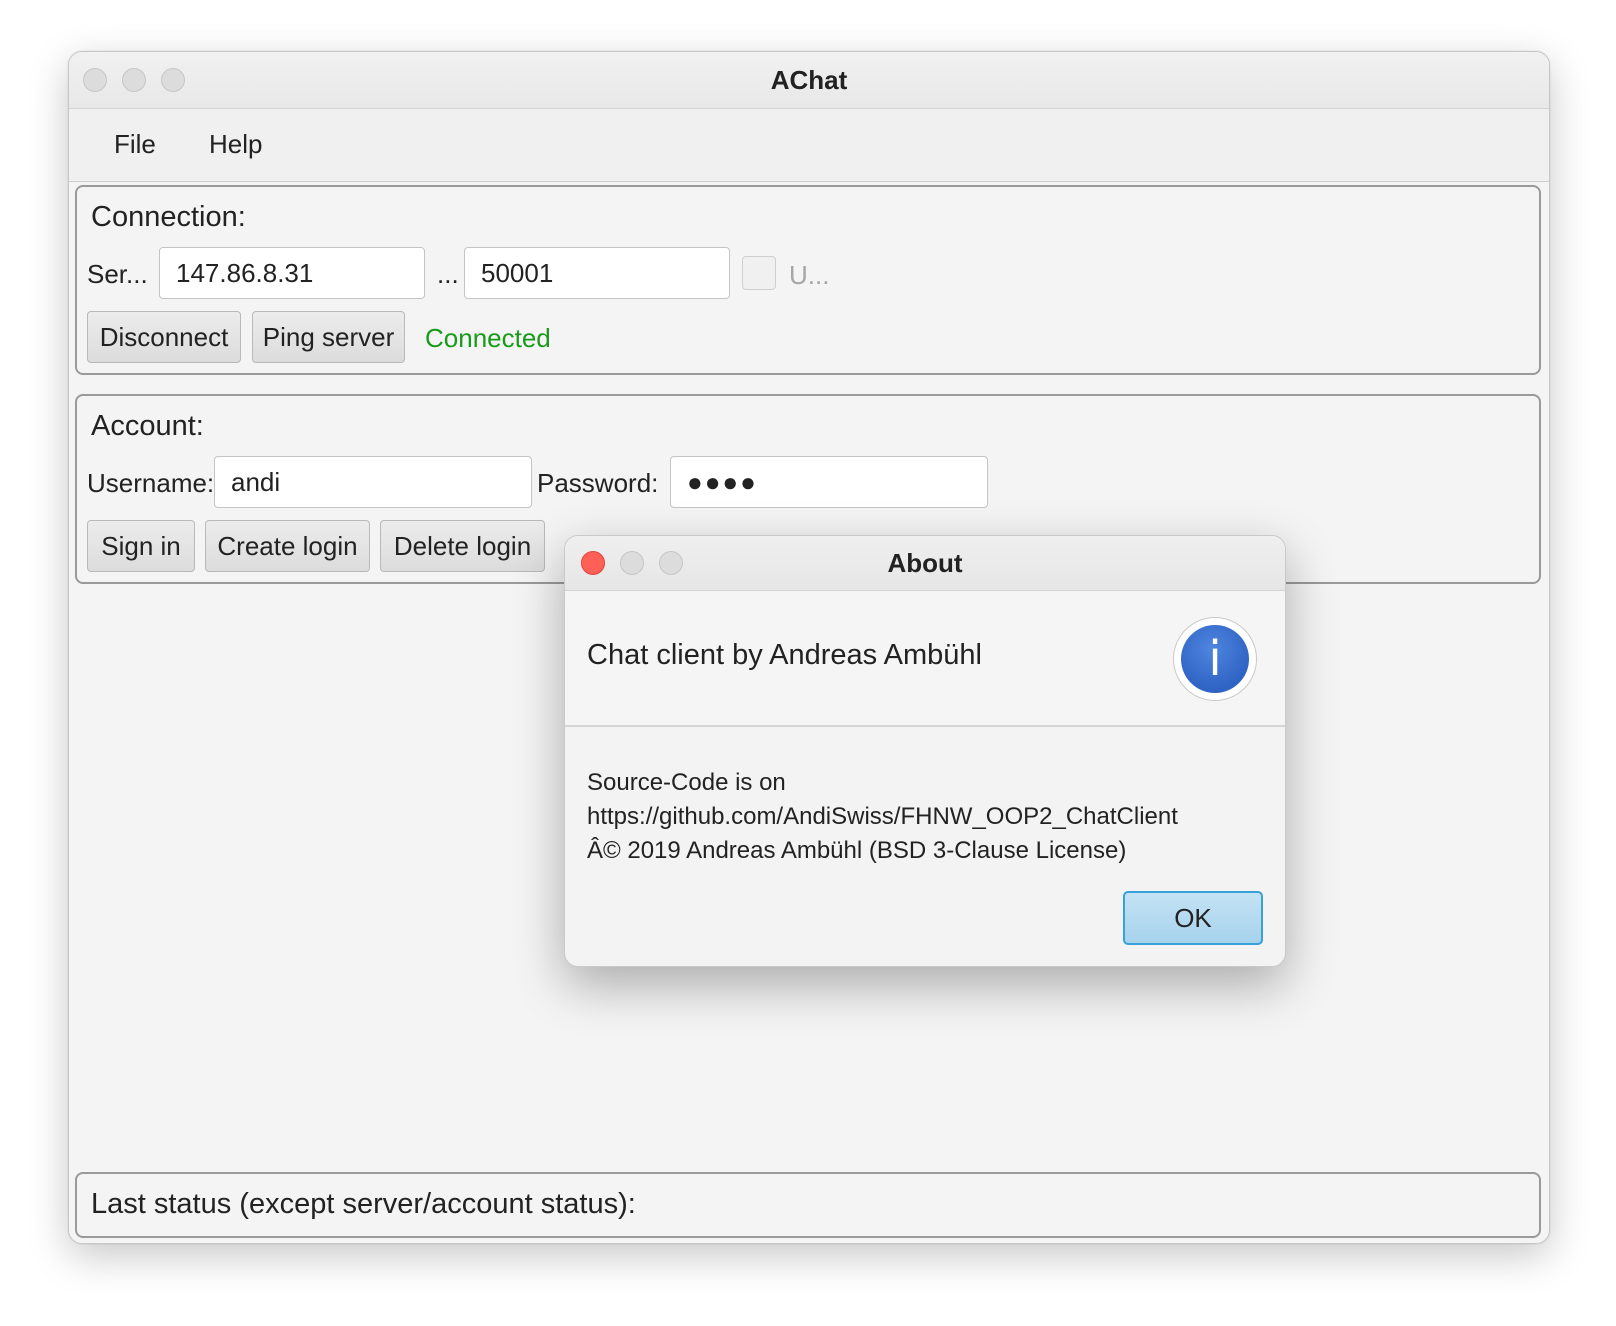 Image resolution: width=1616 pixels, height=1326 pixels. Describe the element at coordinates (488, 338) in the screenshot. I see `connection-status: Connected` at that location.